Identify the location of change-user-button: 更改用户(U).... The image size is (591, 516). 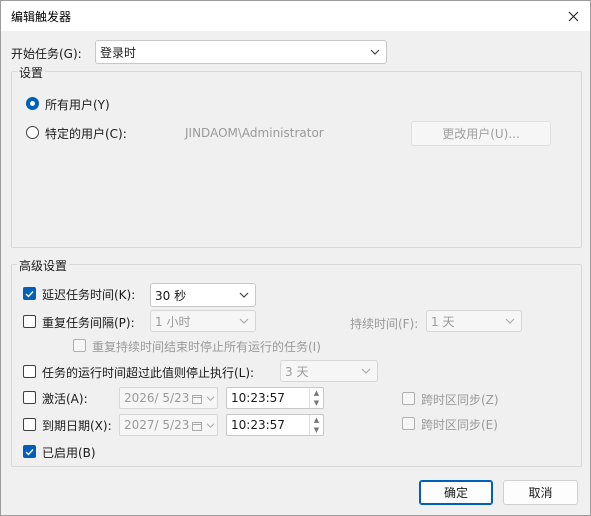
(481, 133).